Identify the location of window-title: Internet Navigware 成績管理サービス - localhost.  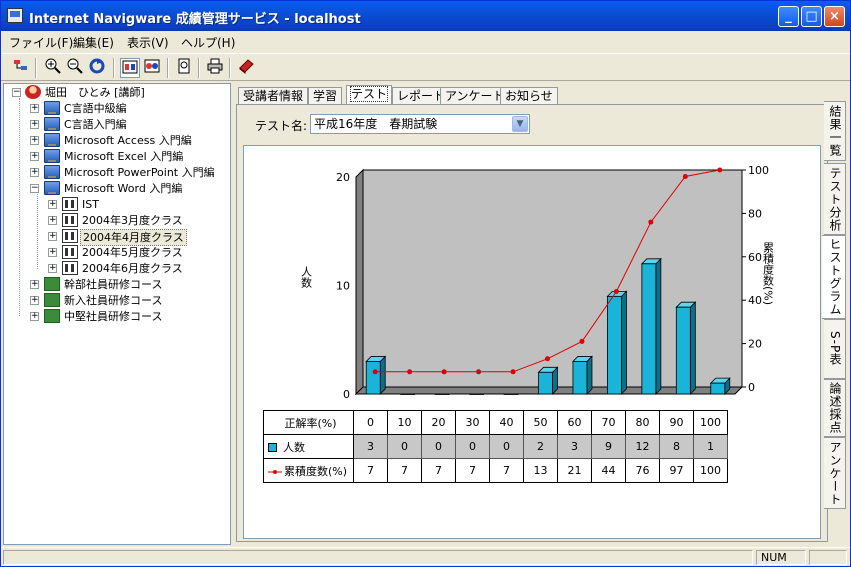
(195, 19).